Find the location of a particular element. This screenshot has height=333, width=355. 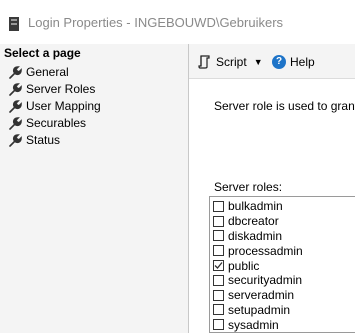

sidebar-item-general: General is located at coordinates (94, 72).